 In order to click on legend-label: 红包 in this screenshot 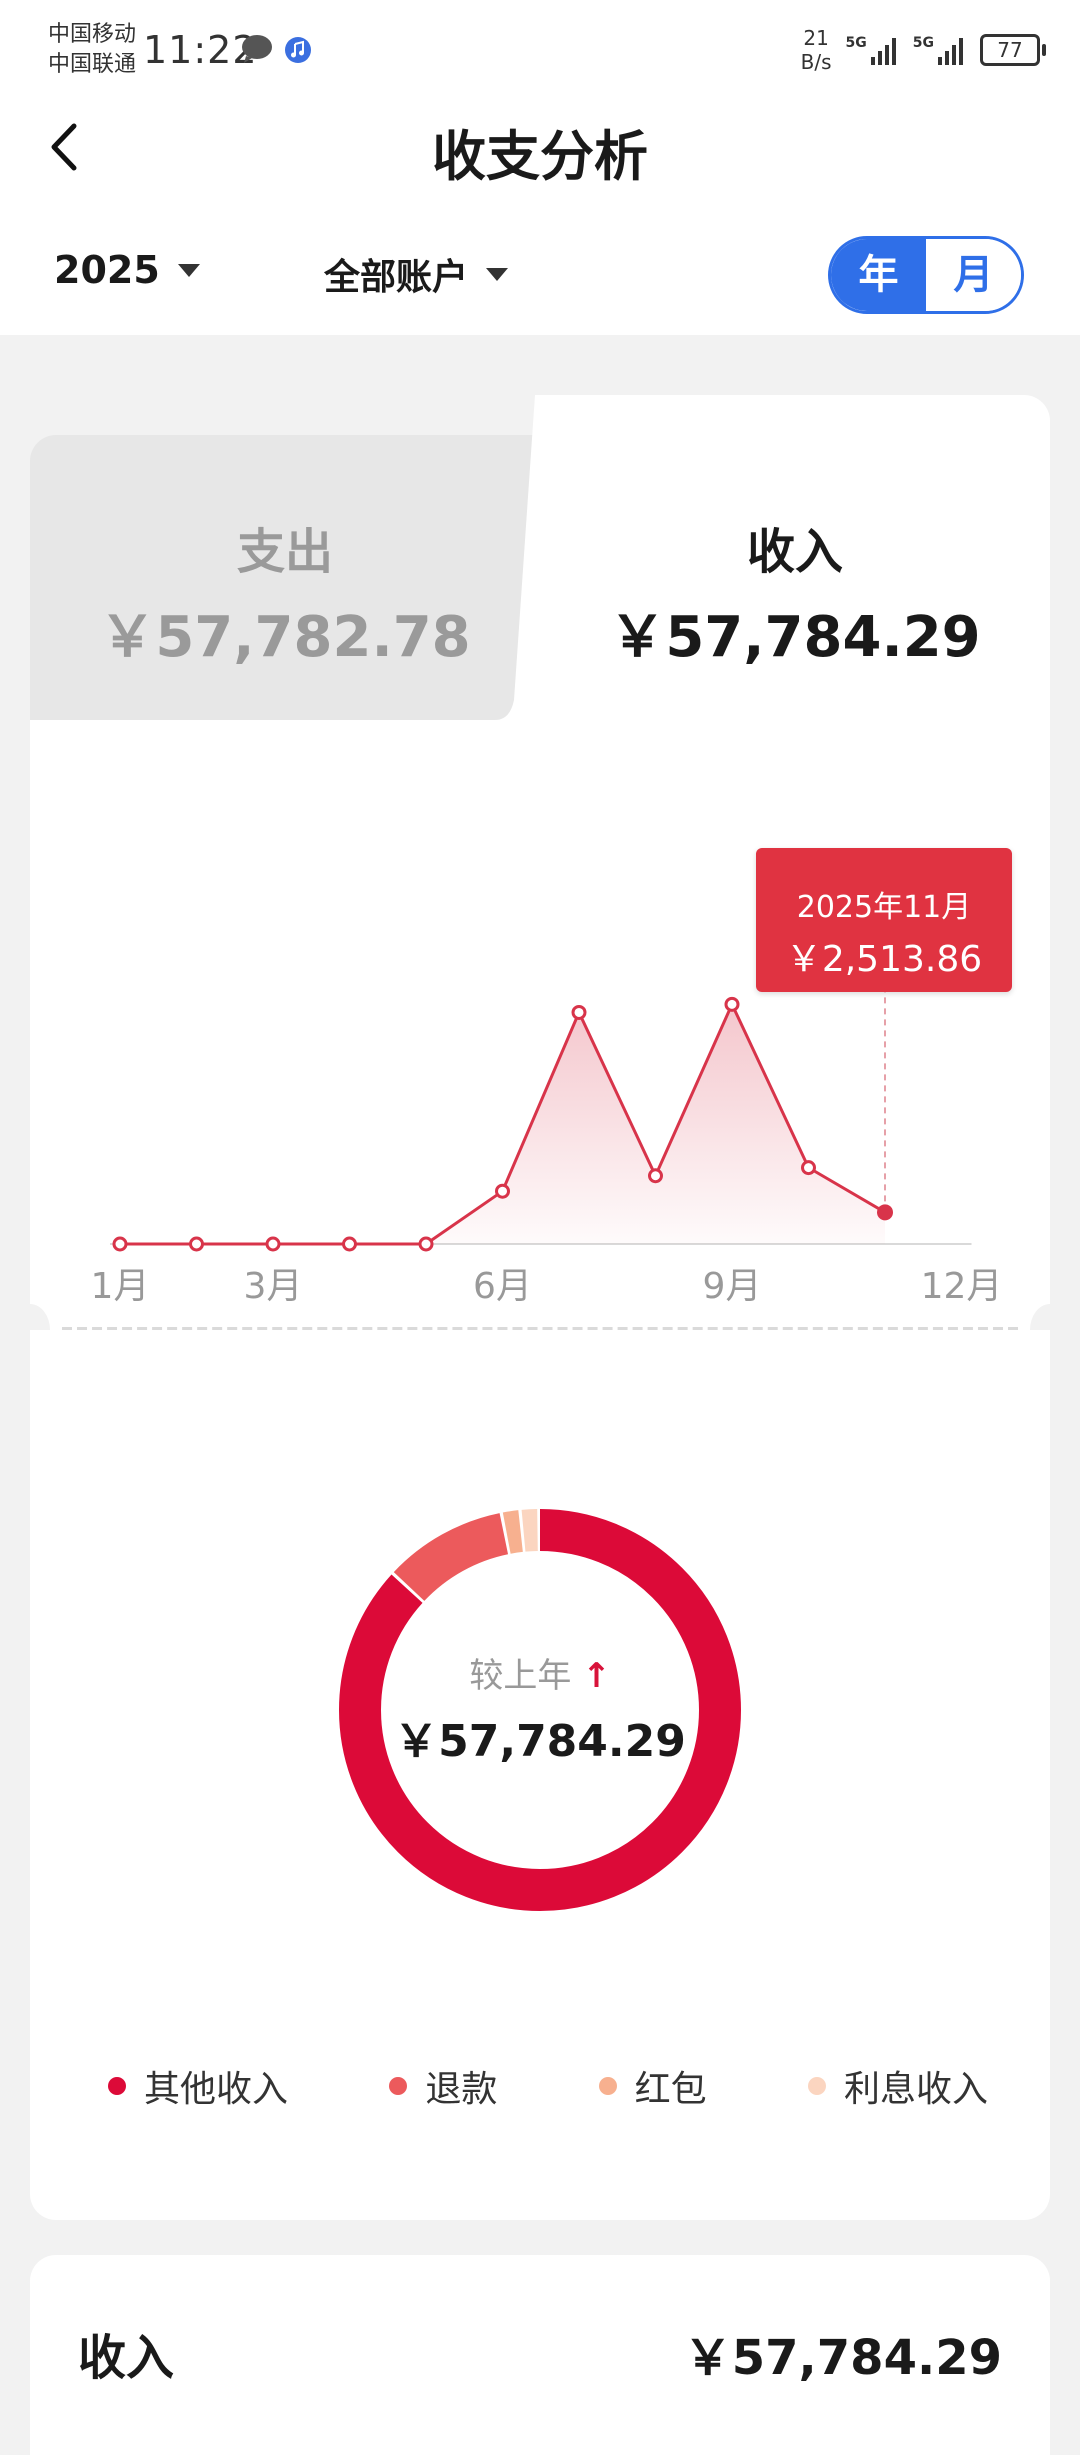, I will do `click(670, 2089)`.